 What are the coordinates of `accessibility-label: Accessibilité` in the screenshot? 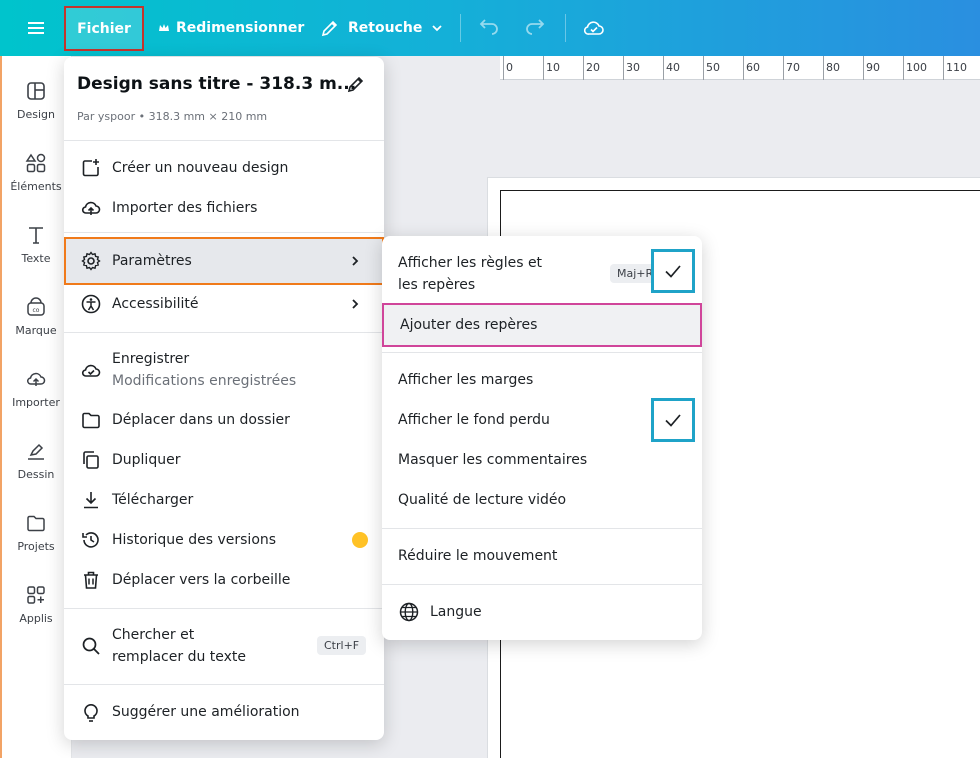 It's located at (155, 304).